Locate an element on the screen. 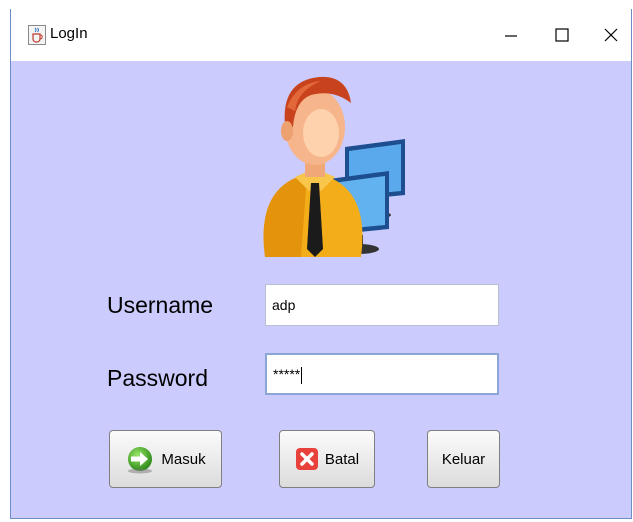  window-title: LogIn is located at coordinates (69, 33).